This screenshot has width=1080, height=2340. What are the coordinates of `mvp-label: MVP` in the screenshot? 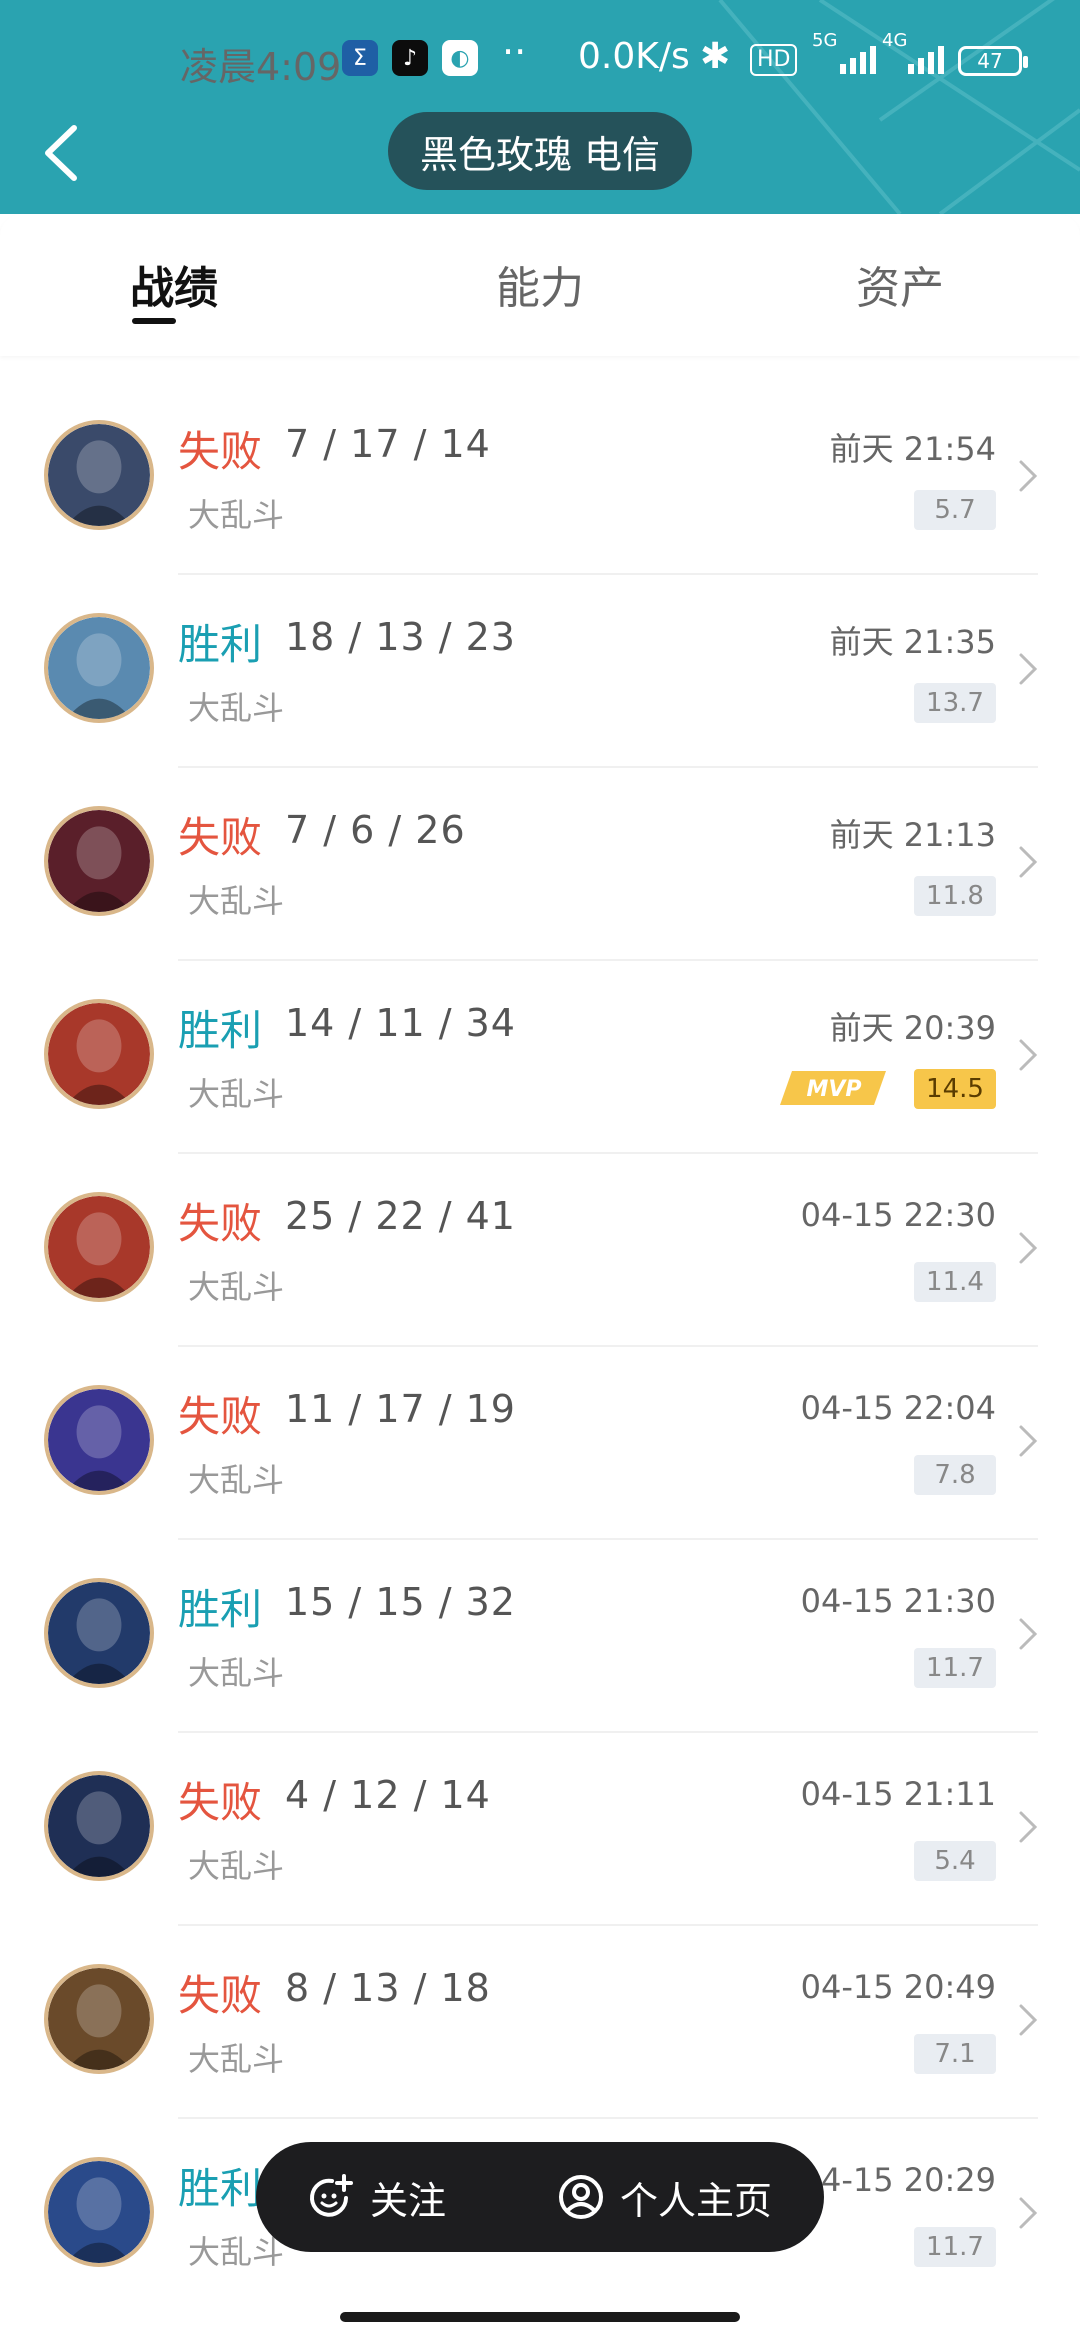 It's located at (833, 1089).